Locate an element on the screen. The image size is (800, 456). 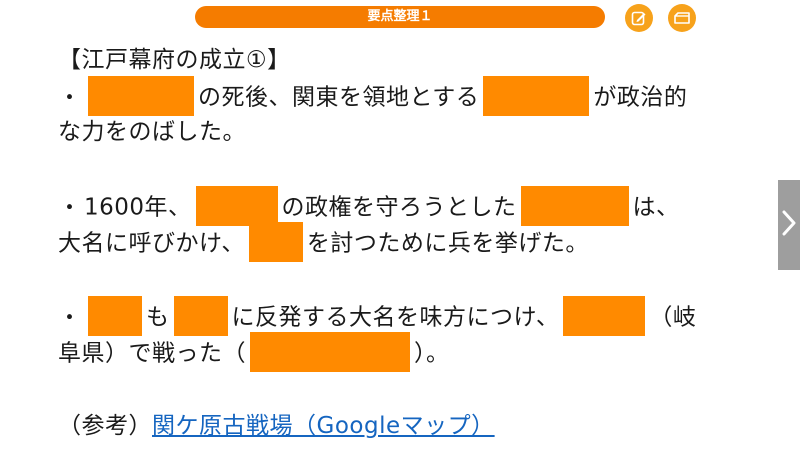
text: 阜県）で戦った（ is located at coordinates (152, 353).